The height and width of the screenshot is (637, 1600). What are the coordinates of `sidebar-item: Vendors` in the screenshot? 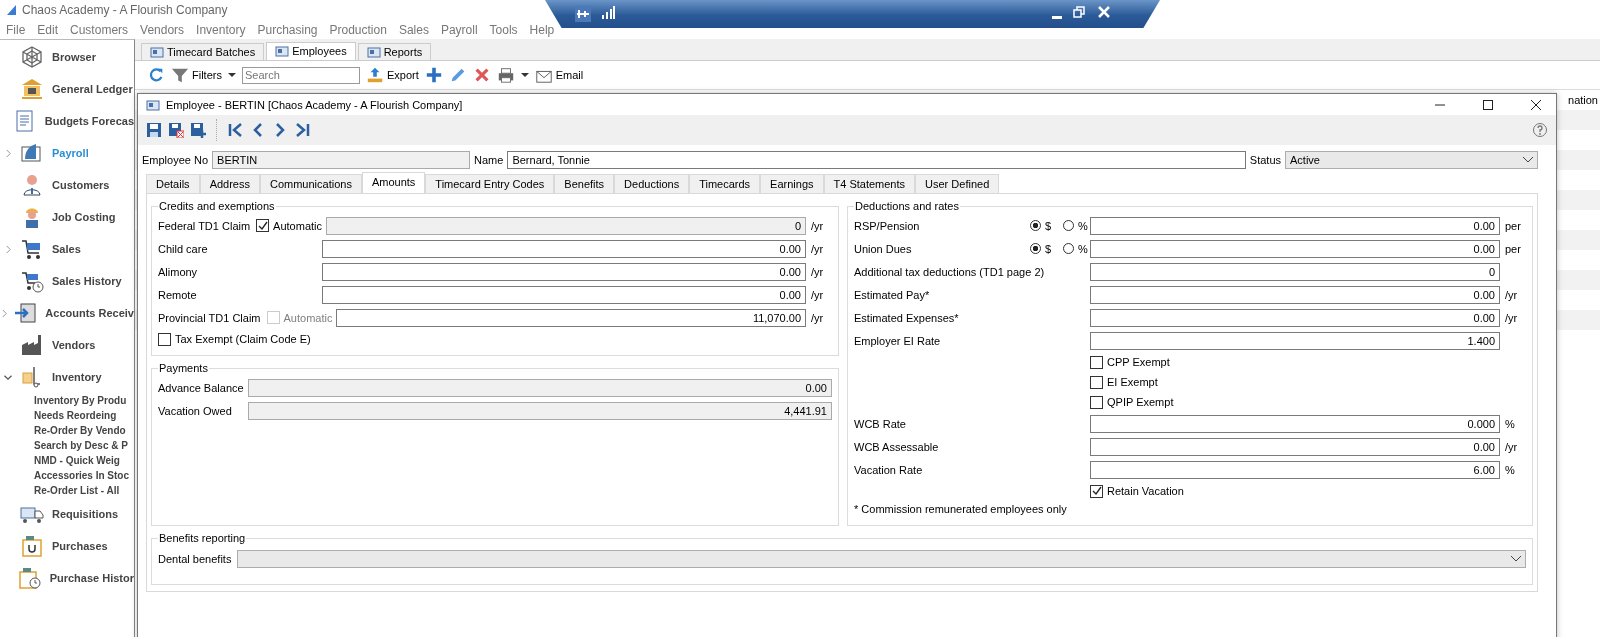 It's located at (74, 345).